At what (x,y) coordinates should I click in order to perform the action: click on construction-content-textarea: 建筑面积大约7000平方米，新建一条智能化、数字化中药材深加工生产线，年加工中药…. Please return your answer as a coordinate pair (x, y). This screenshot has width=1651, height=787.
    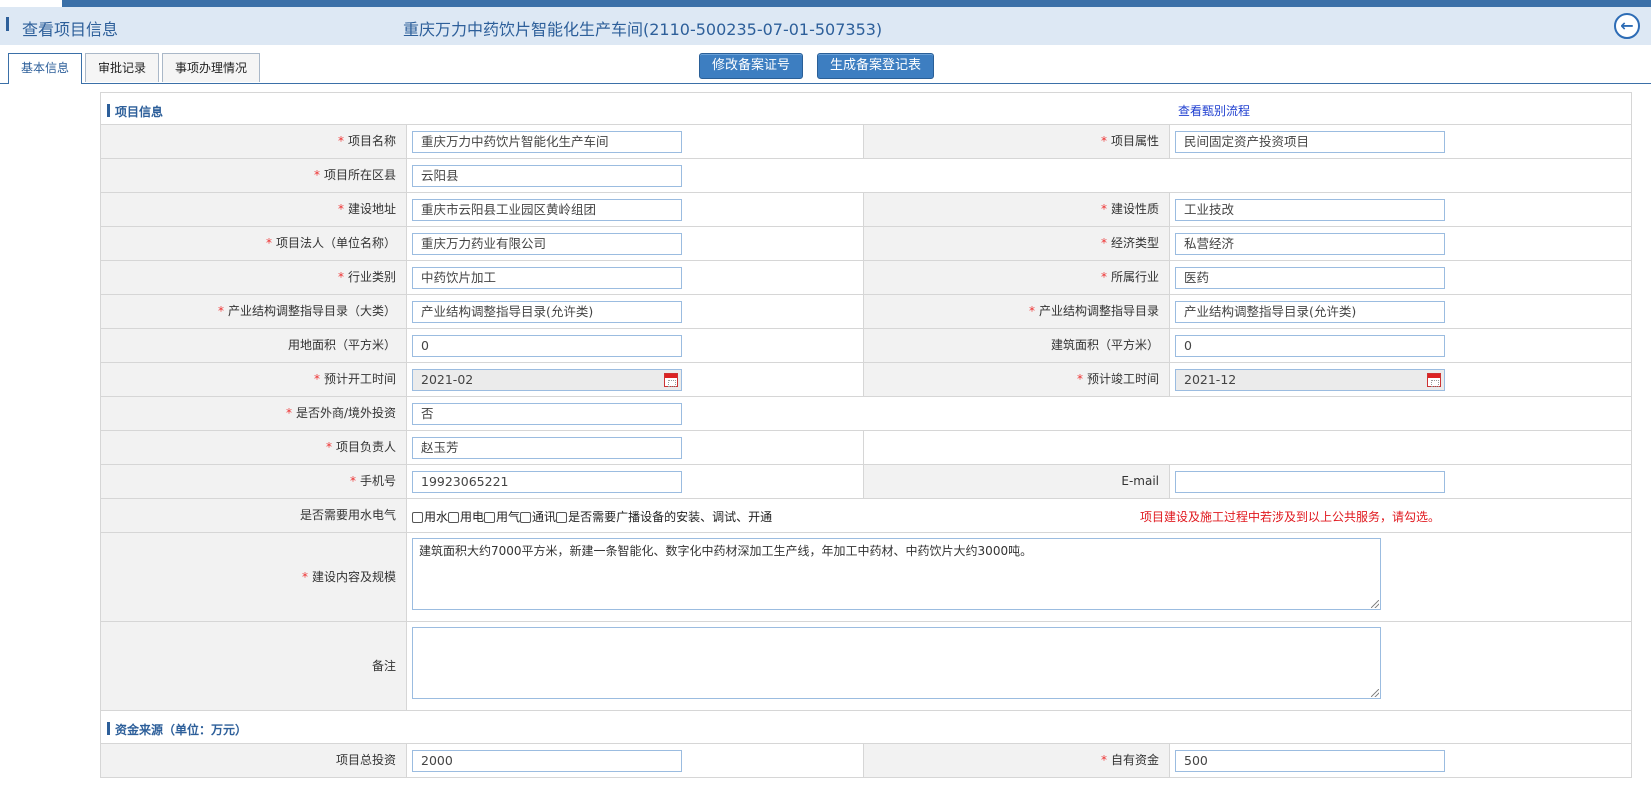
    Looking at the image, I should click on (896, 574).